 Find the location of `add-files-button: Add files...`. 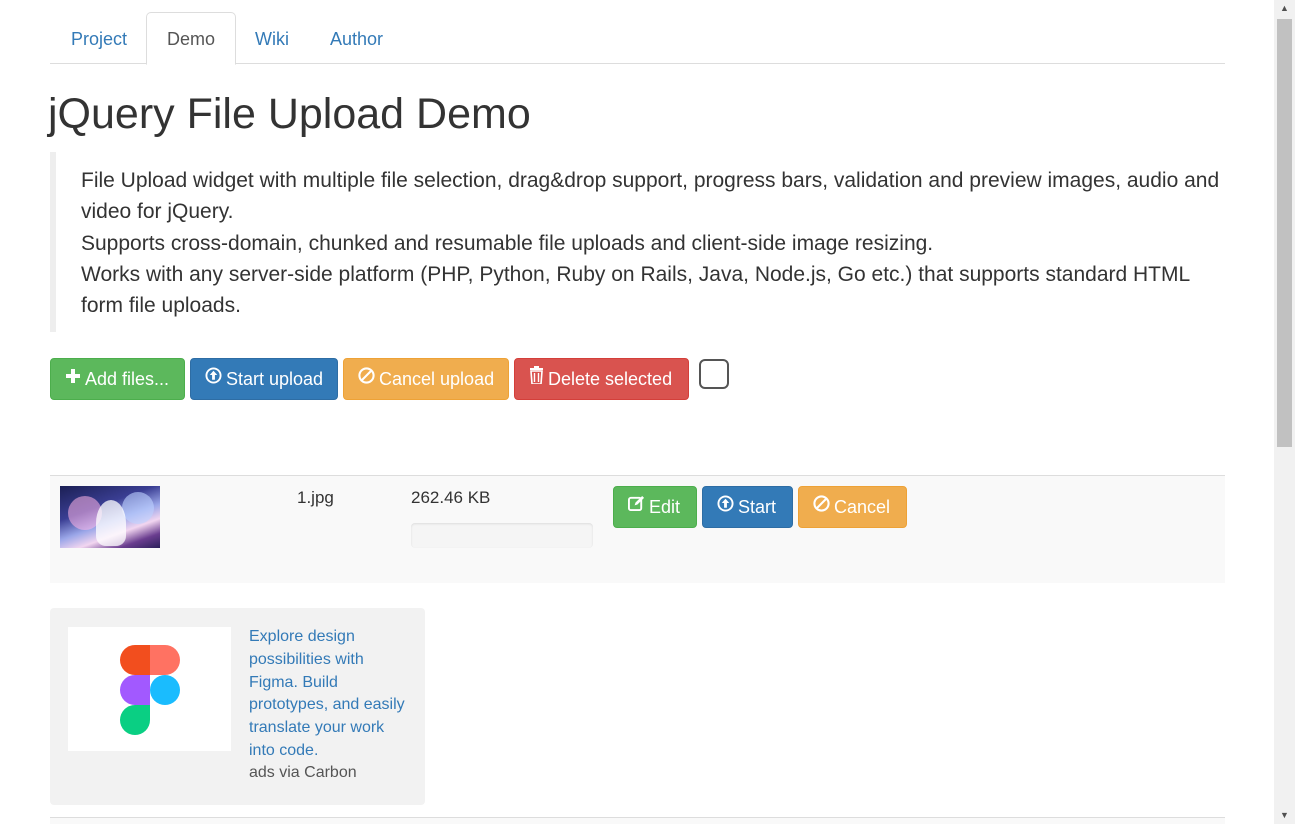

add-files-button: Add files... is located at coordinates (117, 379).